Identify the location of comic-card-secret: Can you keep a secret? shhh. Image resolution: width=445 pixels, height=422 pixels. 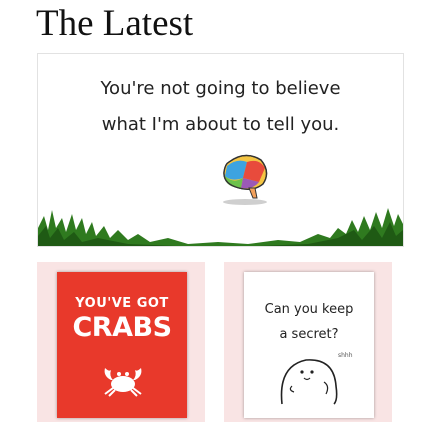
(308, 342).